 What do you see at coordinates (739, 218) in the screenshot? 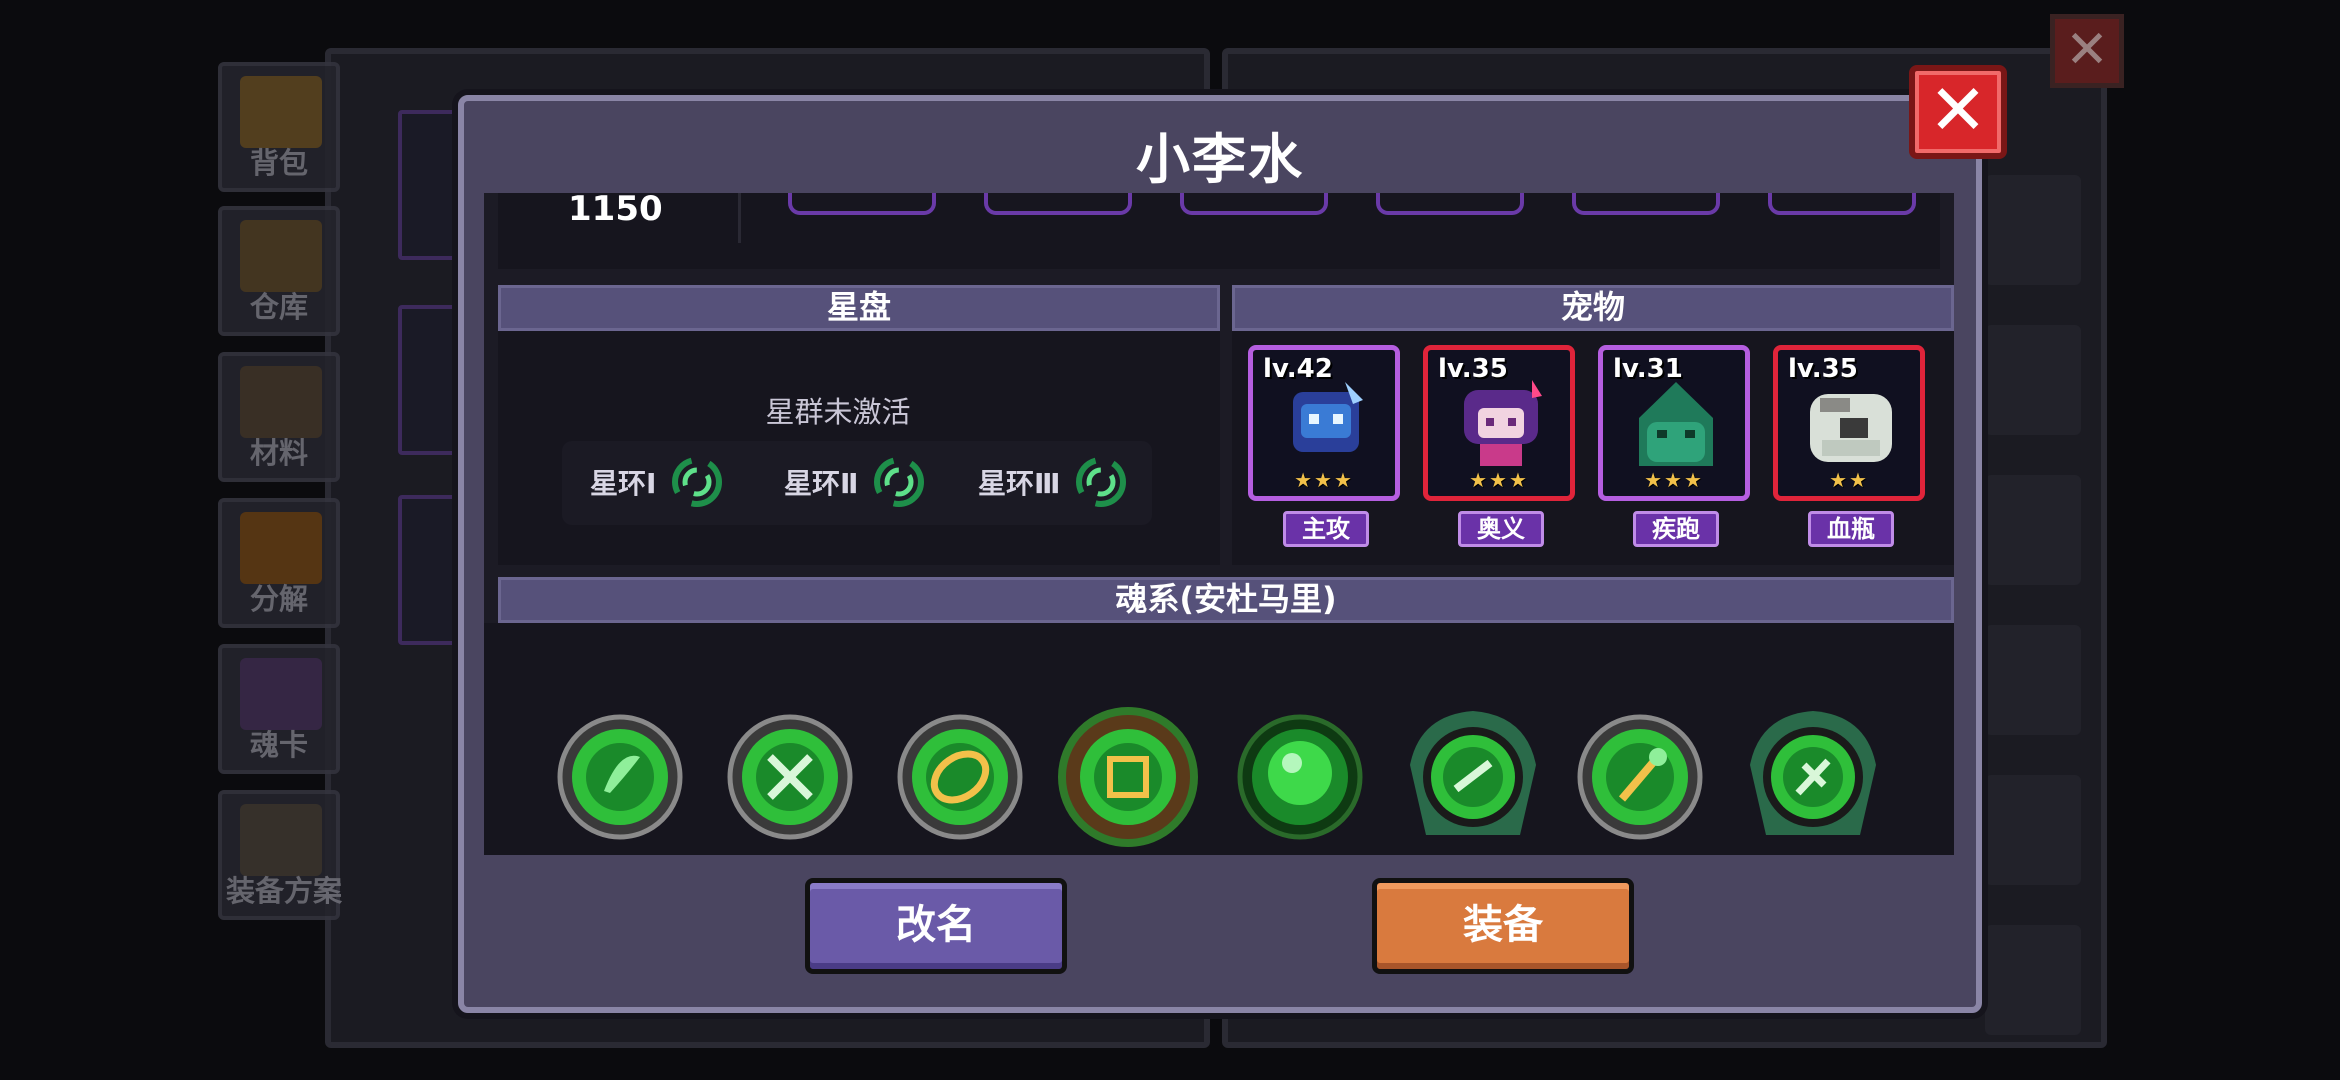
I see `divider` at bounding box center [739, 218].